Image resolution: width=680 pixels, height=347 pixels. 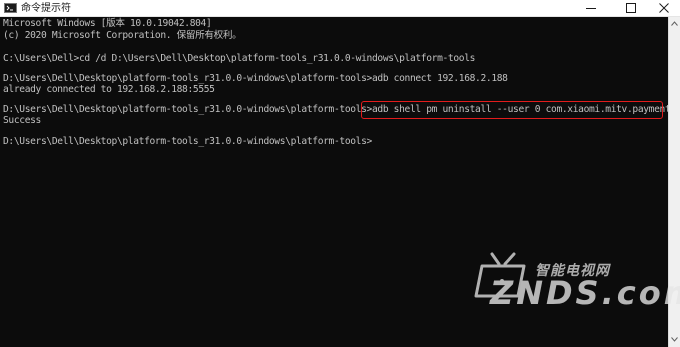 I want to click on title-bar: 命令提示符, so click(x=340, y=8).